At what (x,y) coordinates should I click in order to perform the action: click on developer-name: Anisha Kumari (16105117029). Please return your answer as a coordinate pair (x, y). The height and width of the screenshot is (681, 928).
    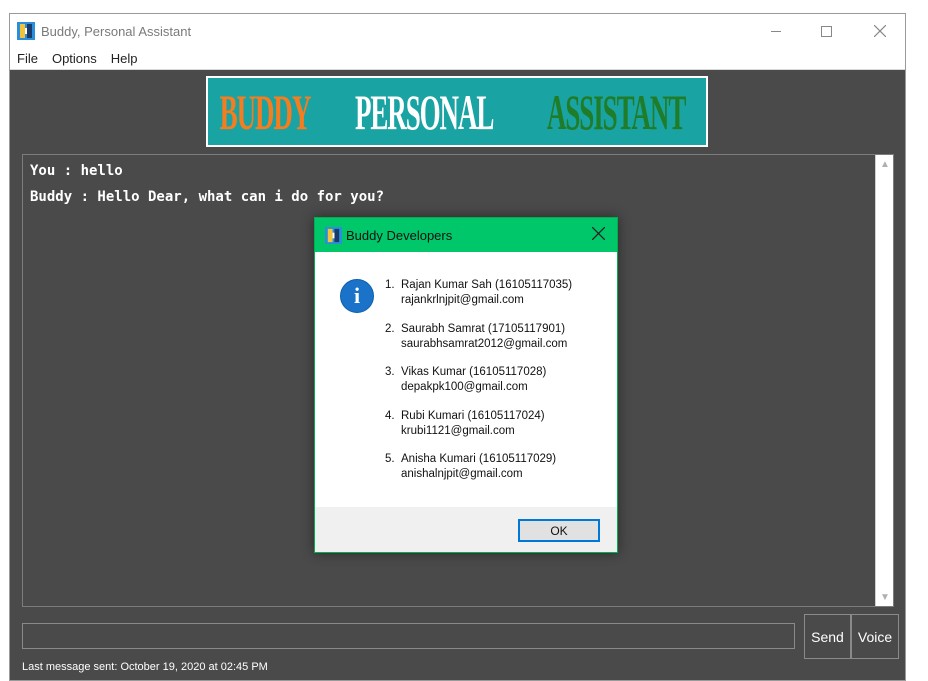
    Looking at the image, I should click on (479, 459).